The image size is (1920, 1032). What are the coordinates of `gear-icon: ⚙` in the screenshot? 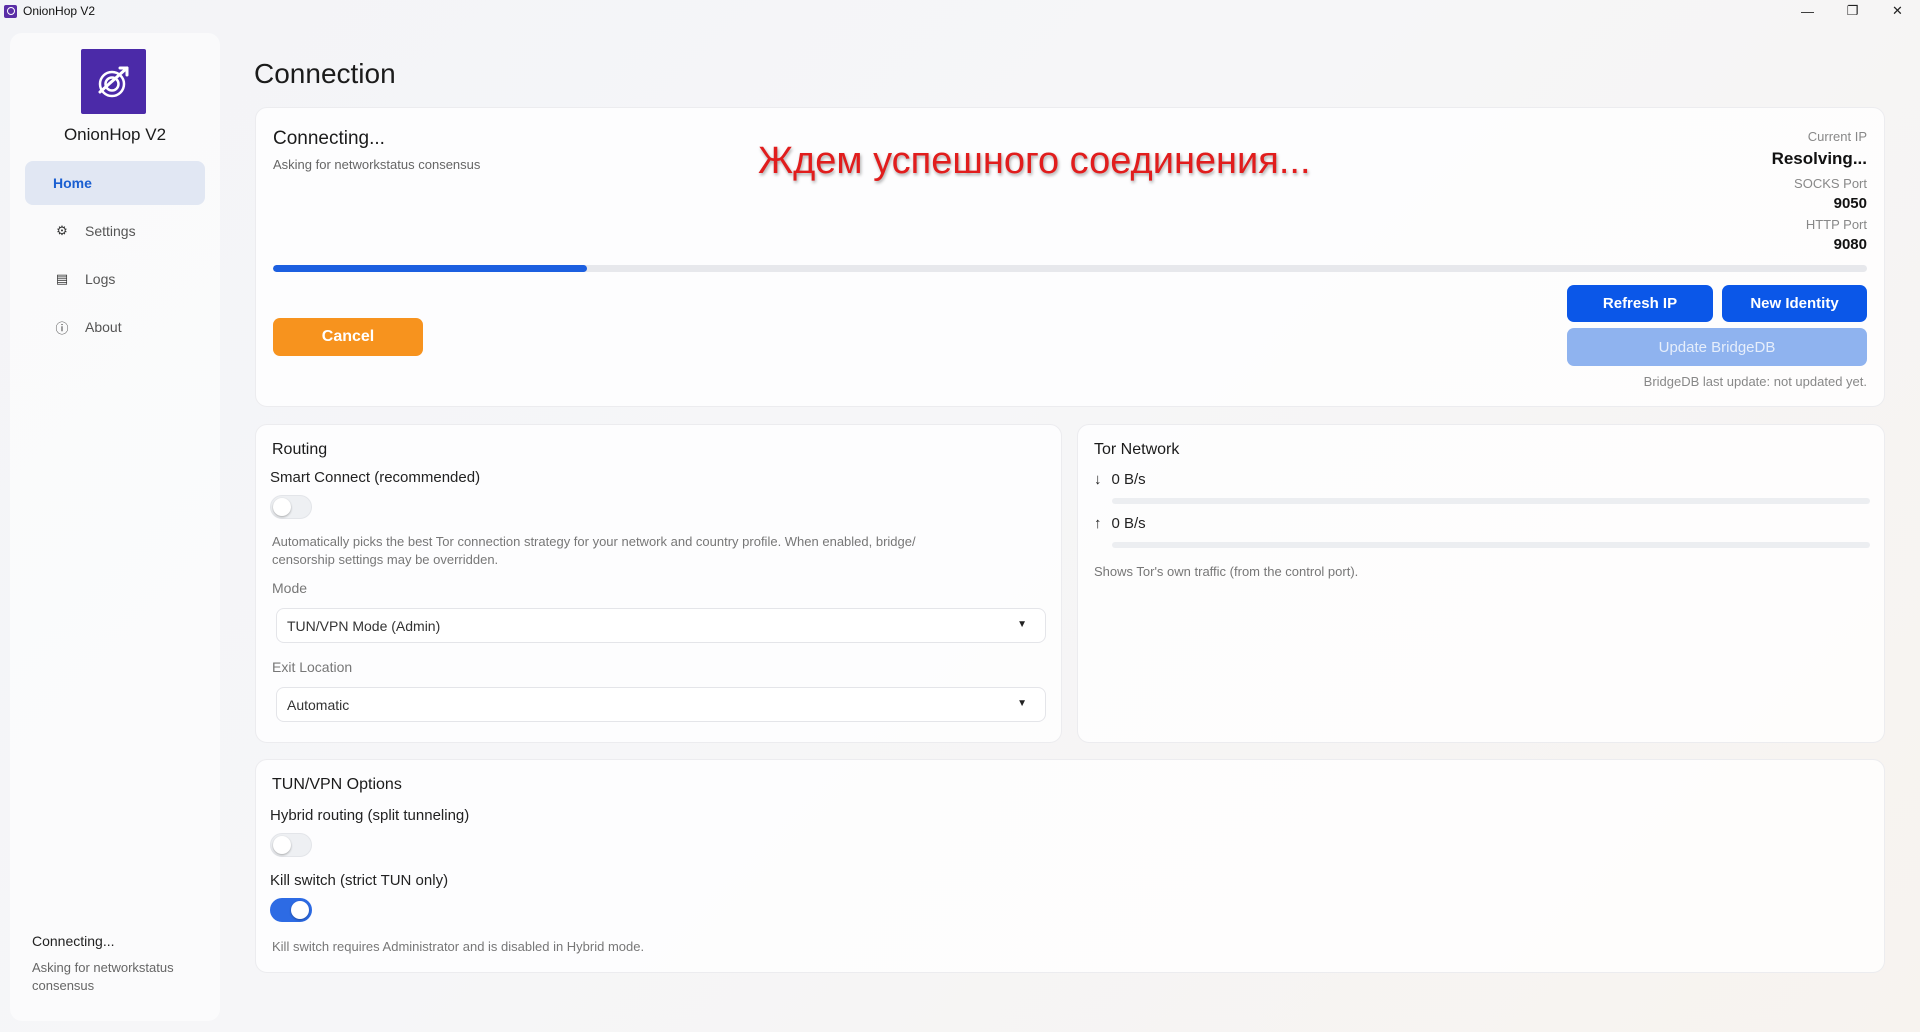 It's located at (62, 230).